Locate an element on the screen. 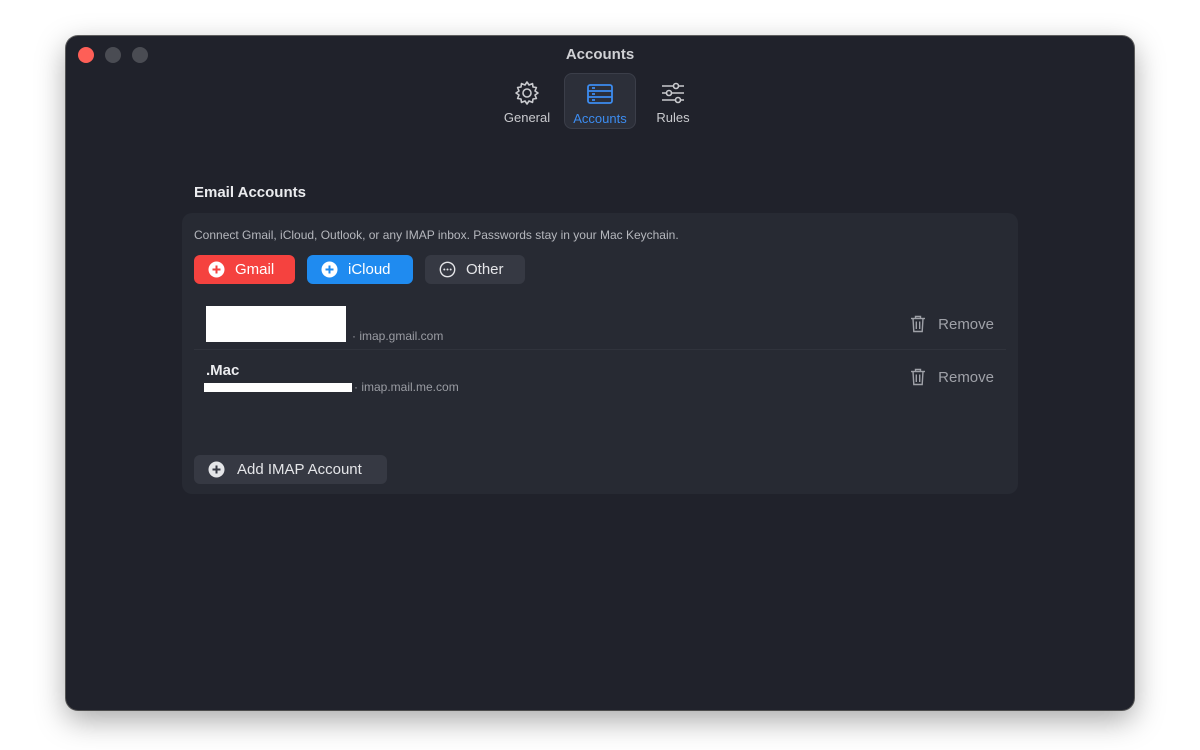  tab-general-label: General is located at coordinates (527, 117).